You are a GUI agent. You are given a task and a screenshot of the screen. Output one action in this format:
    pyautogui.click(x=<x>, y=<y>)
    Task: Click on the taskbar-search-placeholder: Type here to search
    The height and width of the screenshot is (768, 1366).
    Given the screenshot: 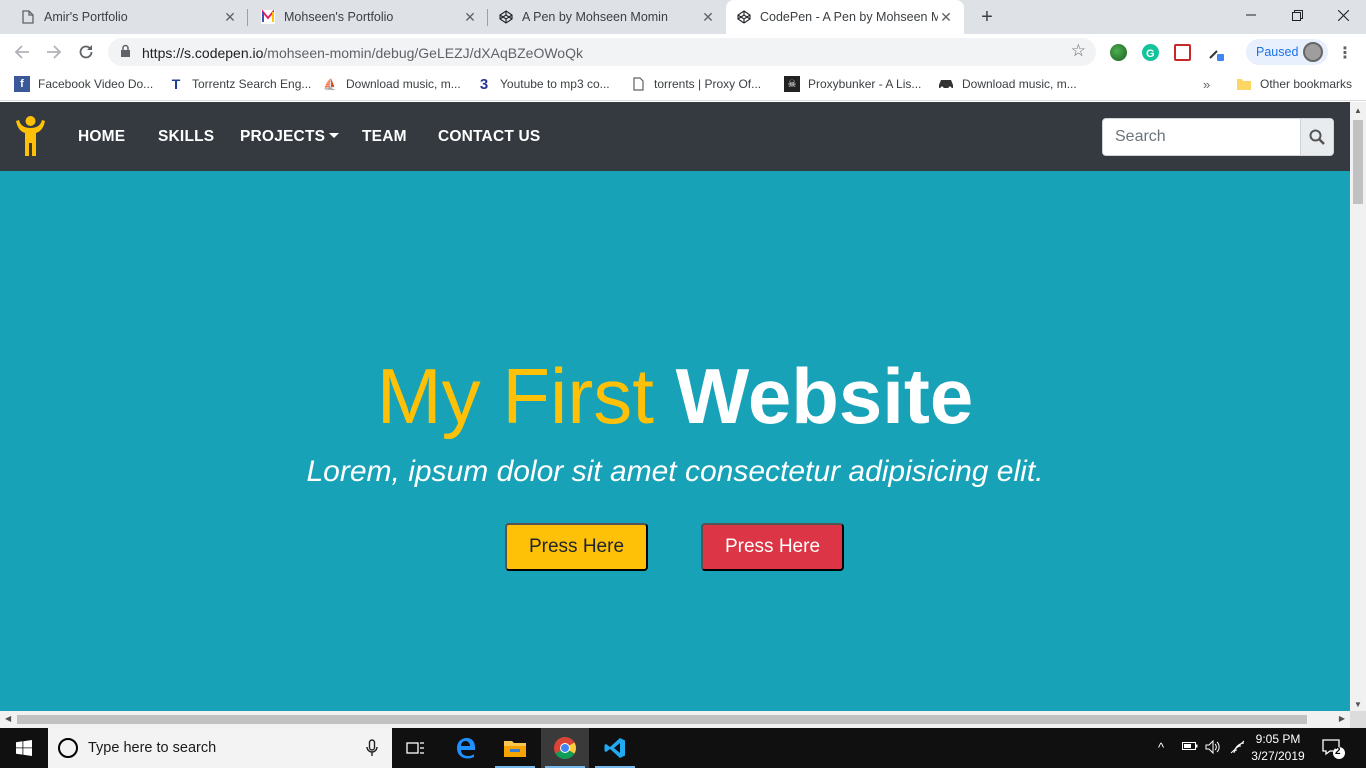 What is the action you would take?
    pyautogui.click(x=152, y=748)
    